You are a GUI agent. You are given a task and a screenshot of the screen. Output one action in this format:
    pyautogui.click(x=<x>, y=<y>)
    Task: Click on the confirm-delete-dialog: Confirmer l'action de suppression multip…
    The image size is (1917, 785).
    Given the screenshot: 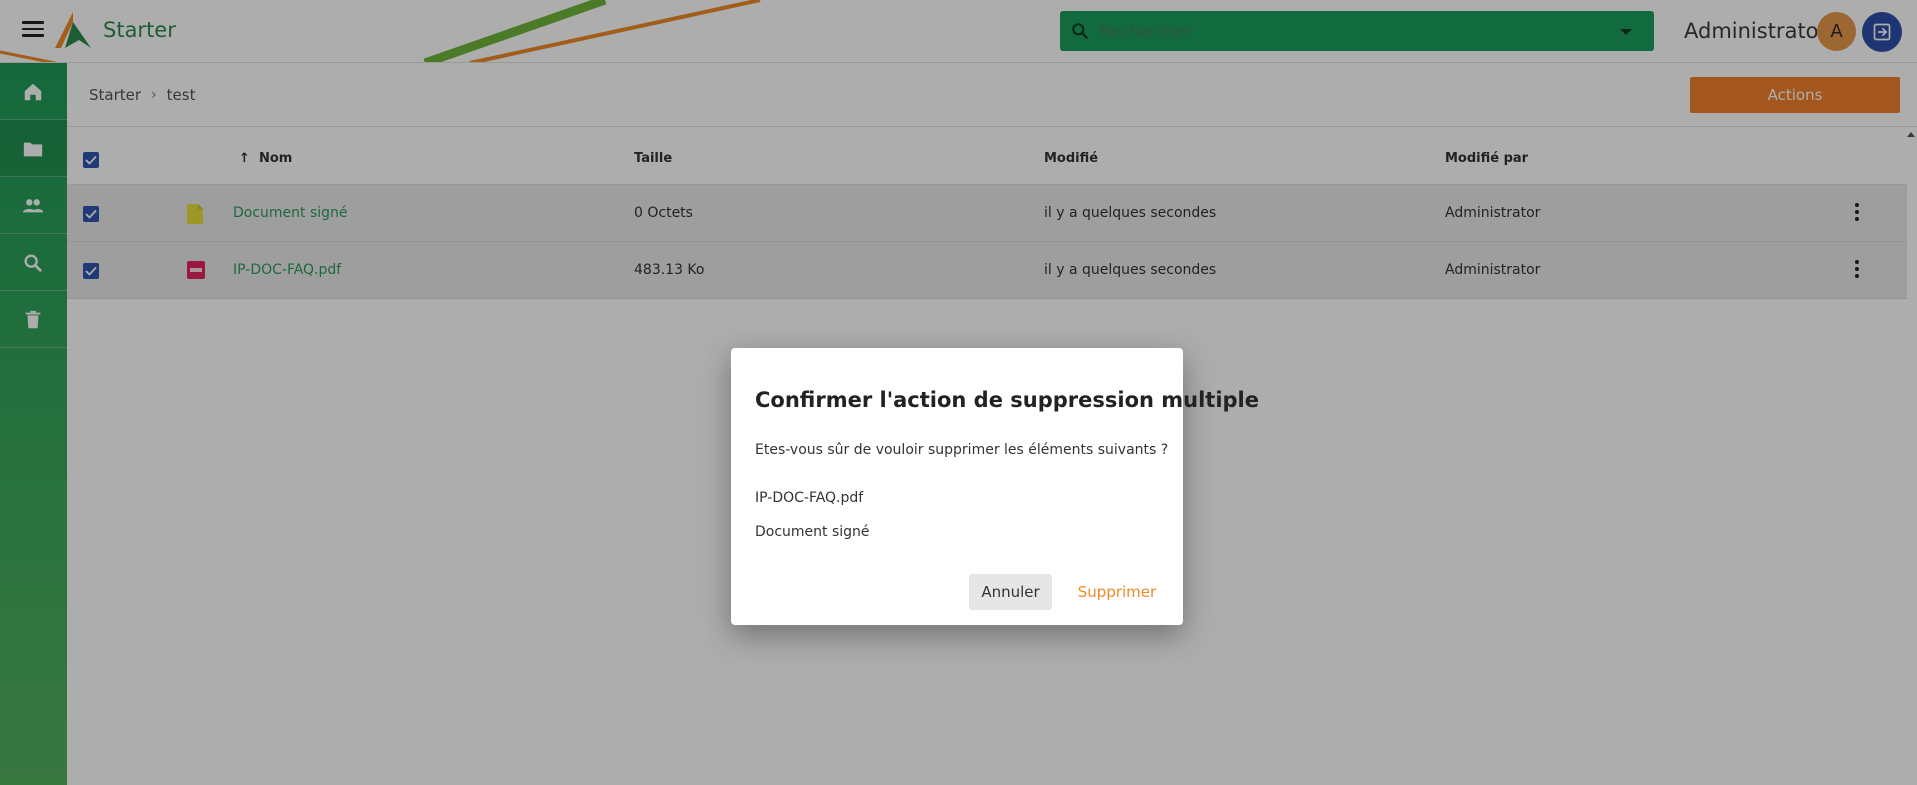 What is the action you would take?
    pyautogui.click(x=995, y=486)
    